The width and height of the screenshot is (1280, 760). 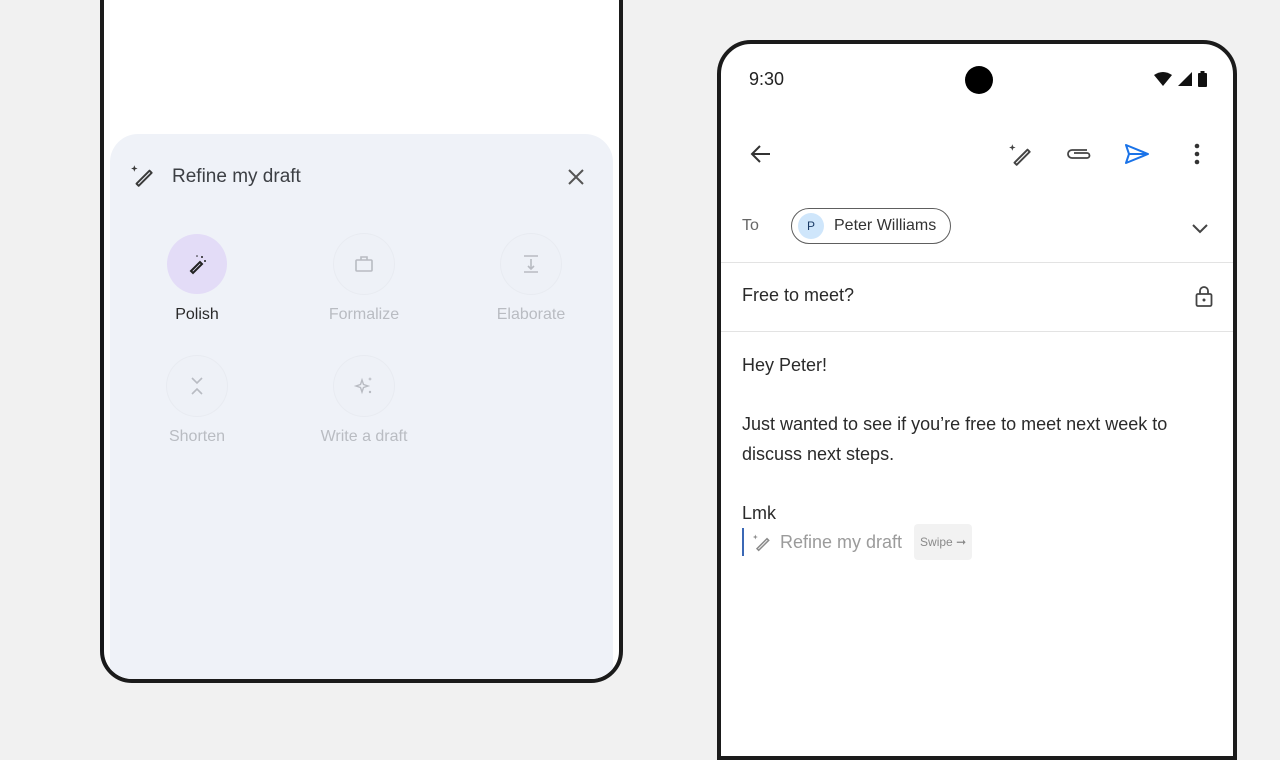 I want to click on option-polish: Polish, so click(x=197, y=279).